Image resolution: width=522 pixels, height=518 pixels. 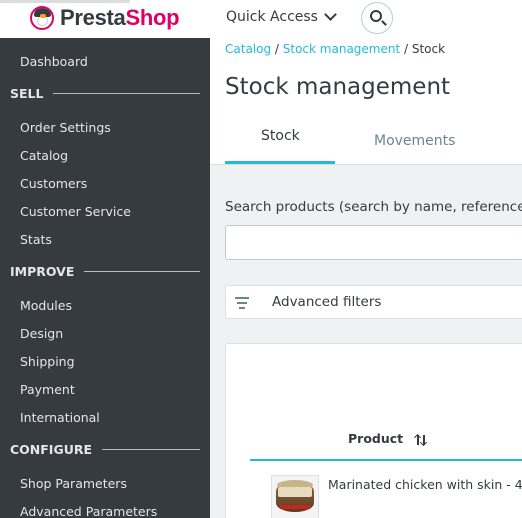 I want to click on logo-text: PrestaShop, so click(x=120, y=18).